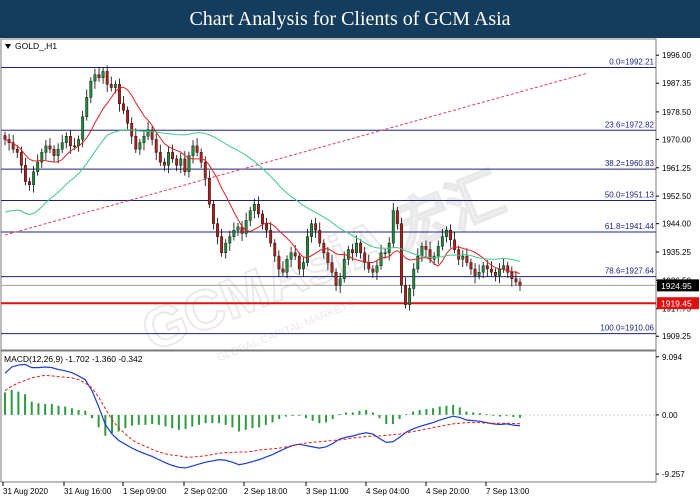  What do you see at coordinates (670, 416) in the screenshot?
I see `macd-axis: 9.094 0.00 -9.257` at bounding box center [670, 416].